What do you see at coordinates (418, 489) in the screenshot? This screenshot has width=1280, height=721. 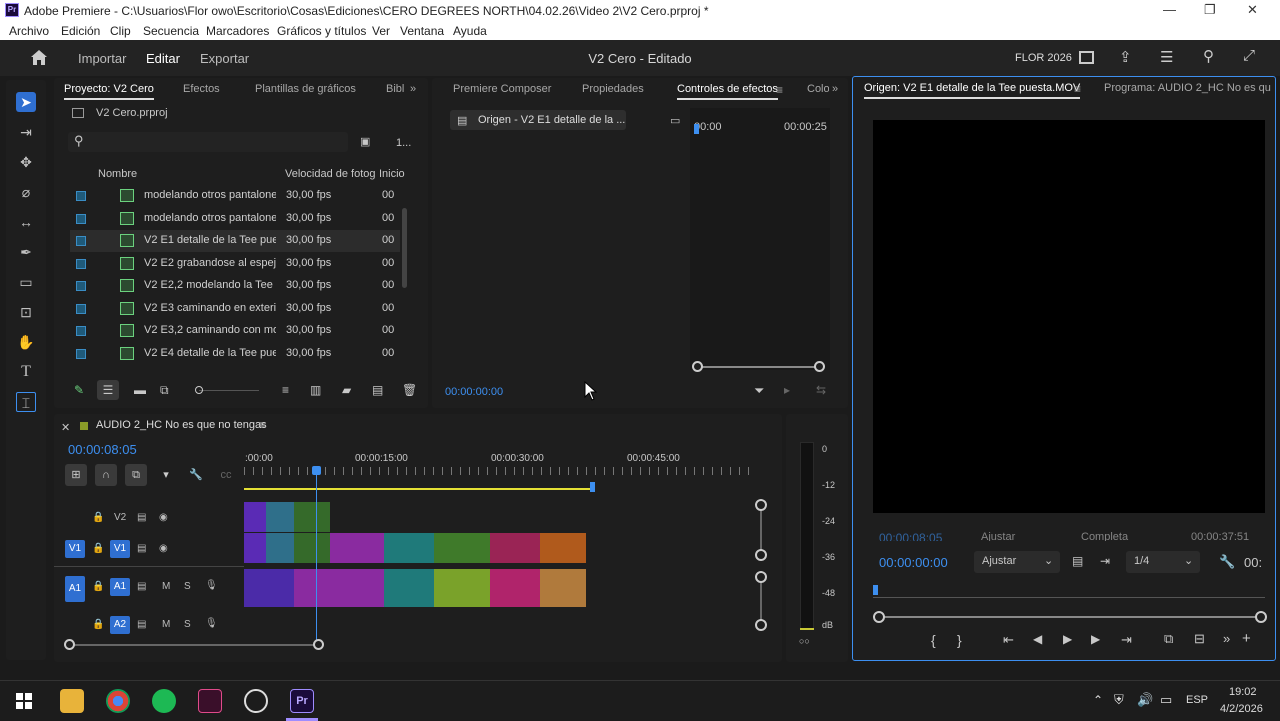 I see `work-area-bar` at bounding box center [418, 489].